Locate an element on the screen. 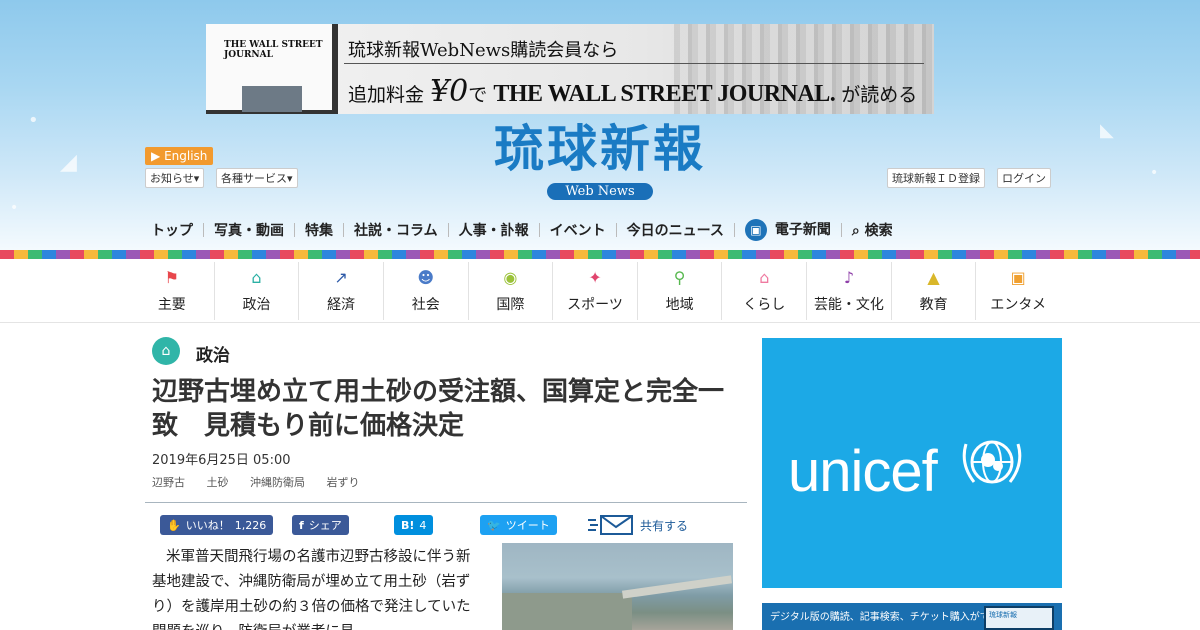 The image size is (1200, 630). runner-icon: ✦ is located at coordinates (595, 277).